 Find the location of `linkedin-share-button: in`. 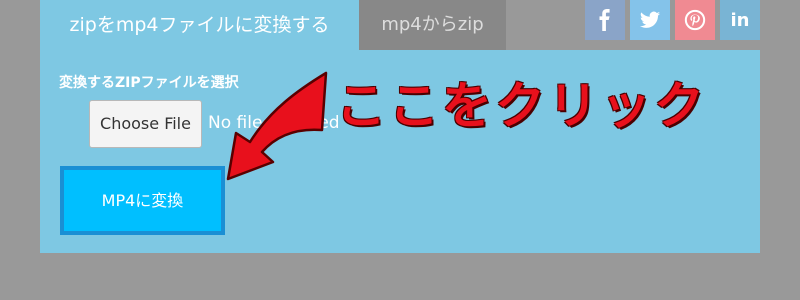

linkedin-share-button: in is located at coordinates (740, 20).